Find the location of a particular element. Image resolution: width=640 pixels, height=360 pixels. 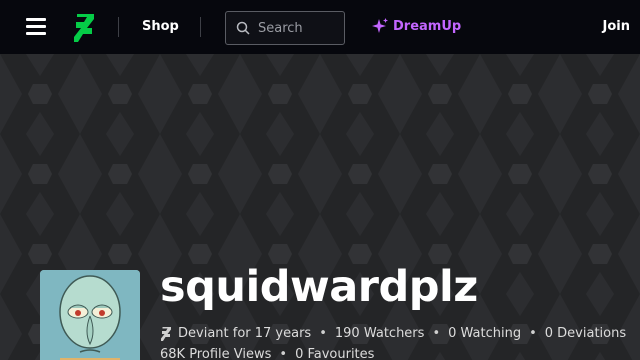

stat-deviations: 0 Deviations is located at coordinates (585, 333).